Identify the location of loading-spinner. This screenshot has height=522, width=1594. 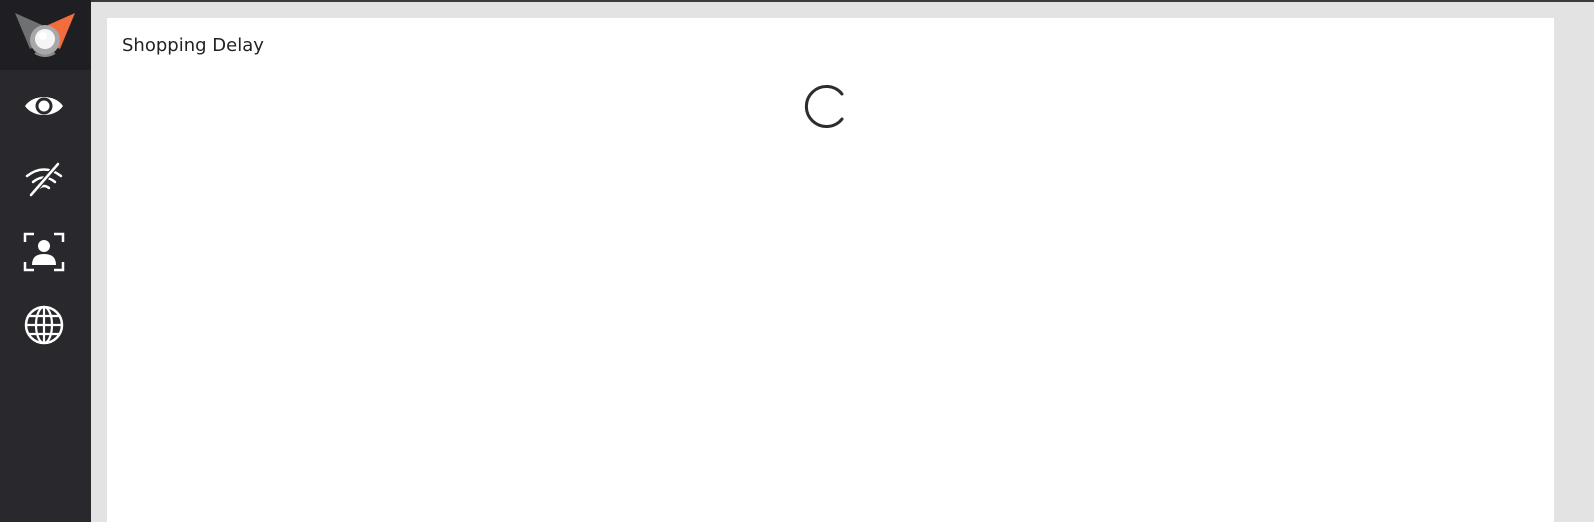
(828, 109).